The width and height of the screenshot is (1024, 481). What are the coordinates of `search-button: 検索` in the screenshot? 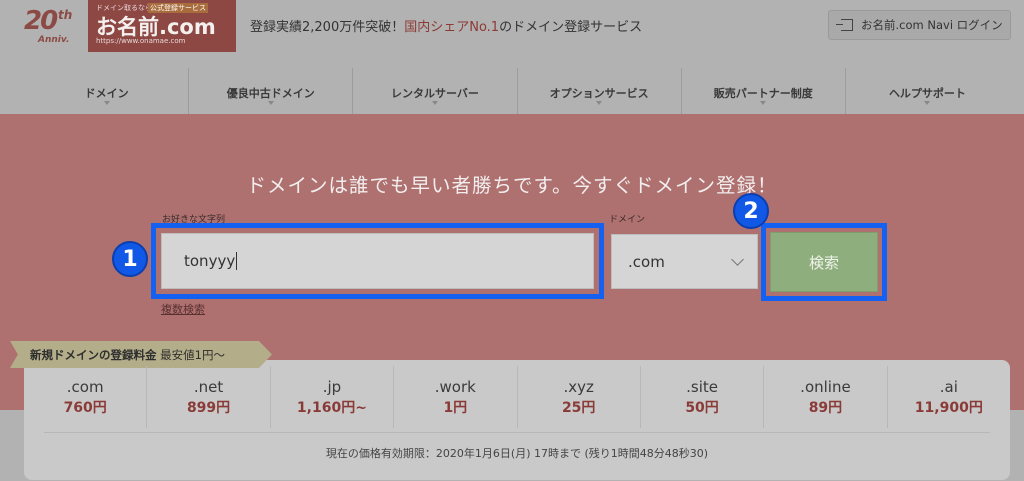 It's located at (824, 262).